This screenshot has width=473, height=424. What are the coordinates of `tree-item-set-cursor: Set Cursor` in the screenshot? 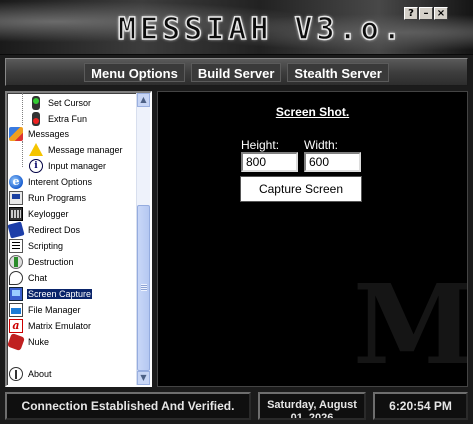 It's located at (60, 102).